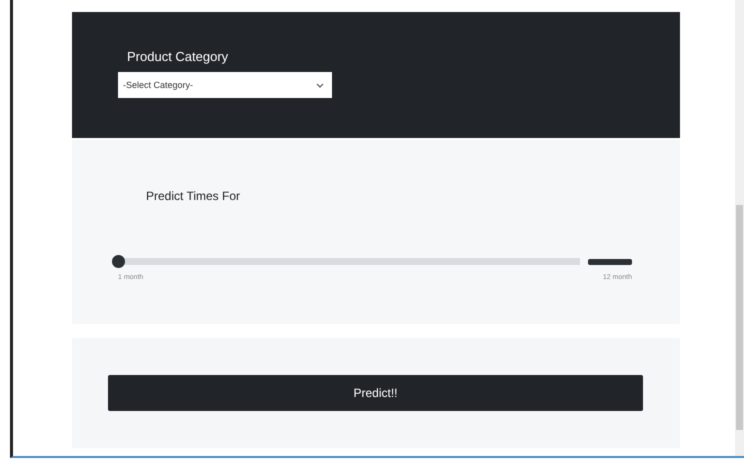 The width and height of the screenshot is (744, 462). Describe the element at coordinates (320, 85) in the screenshot. I see `chevron-icon` at that location.